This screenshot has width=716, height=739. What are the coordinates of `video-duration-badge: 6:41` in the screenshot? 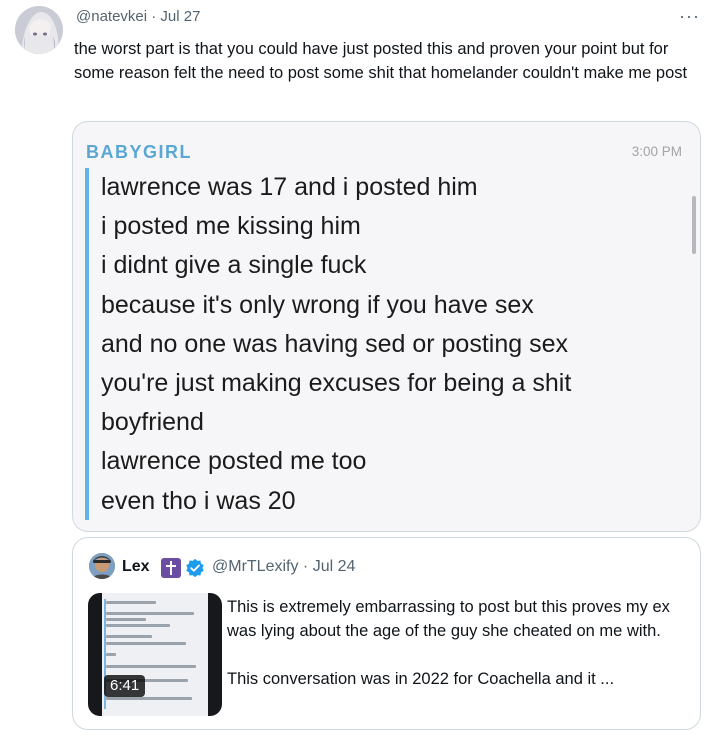 It's located at (125, 686).